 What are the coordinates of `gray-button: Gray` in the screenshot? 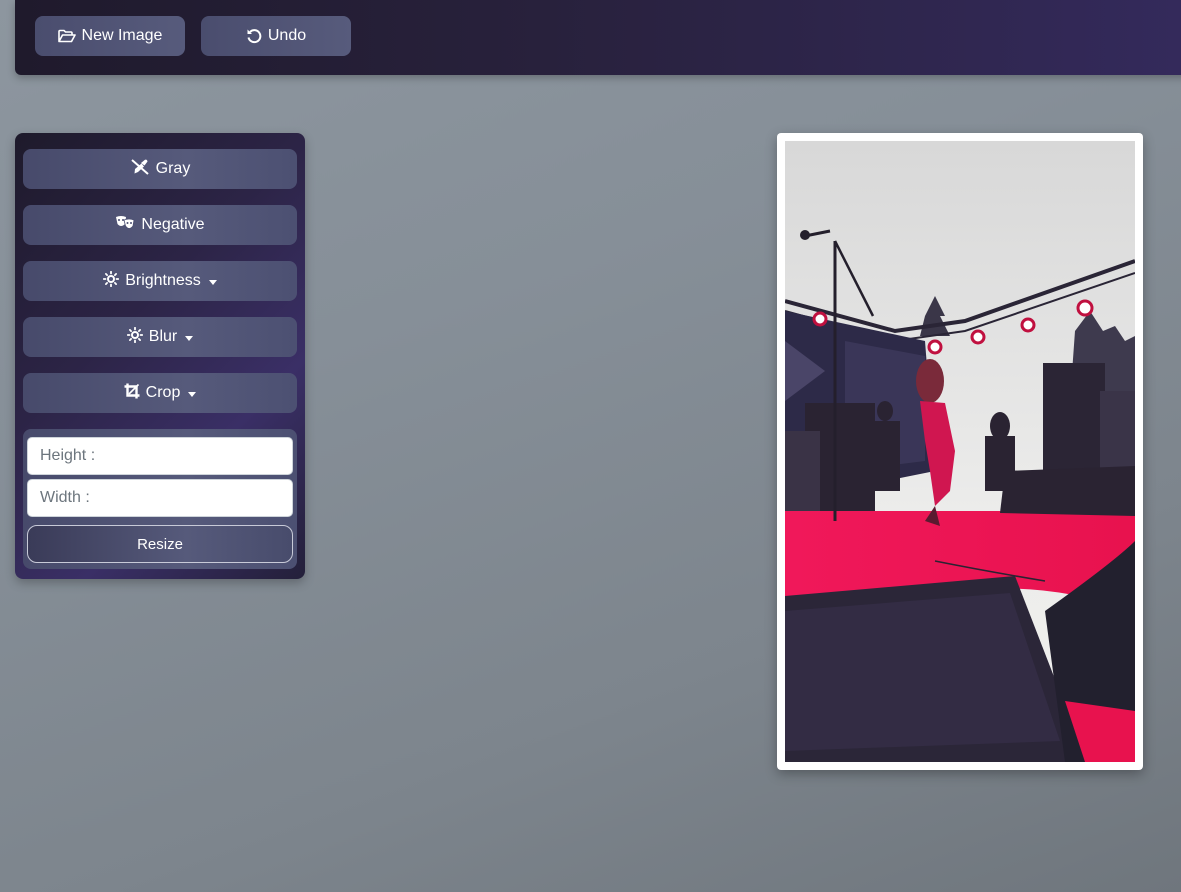 It's located at (160, 169).